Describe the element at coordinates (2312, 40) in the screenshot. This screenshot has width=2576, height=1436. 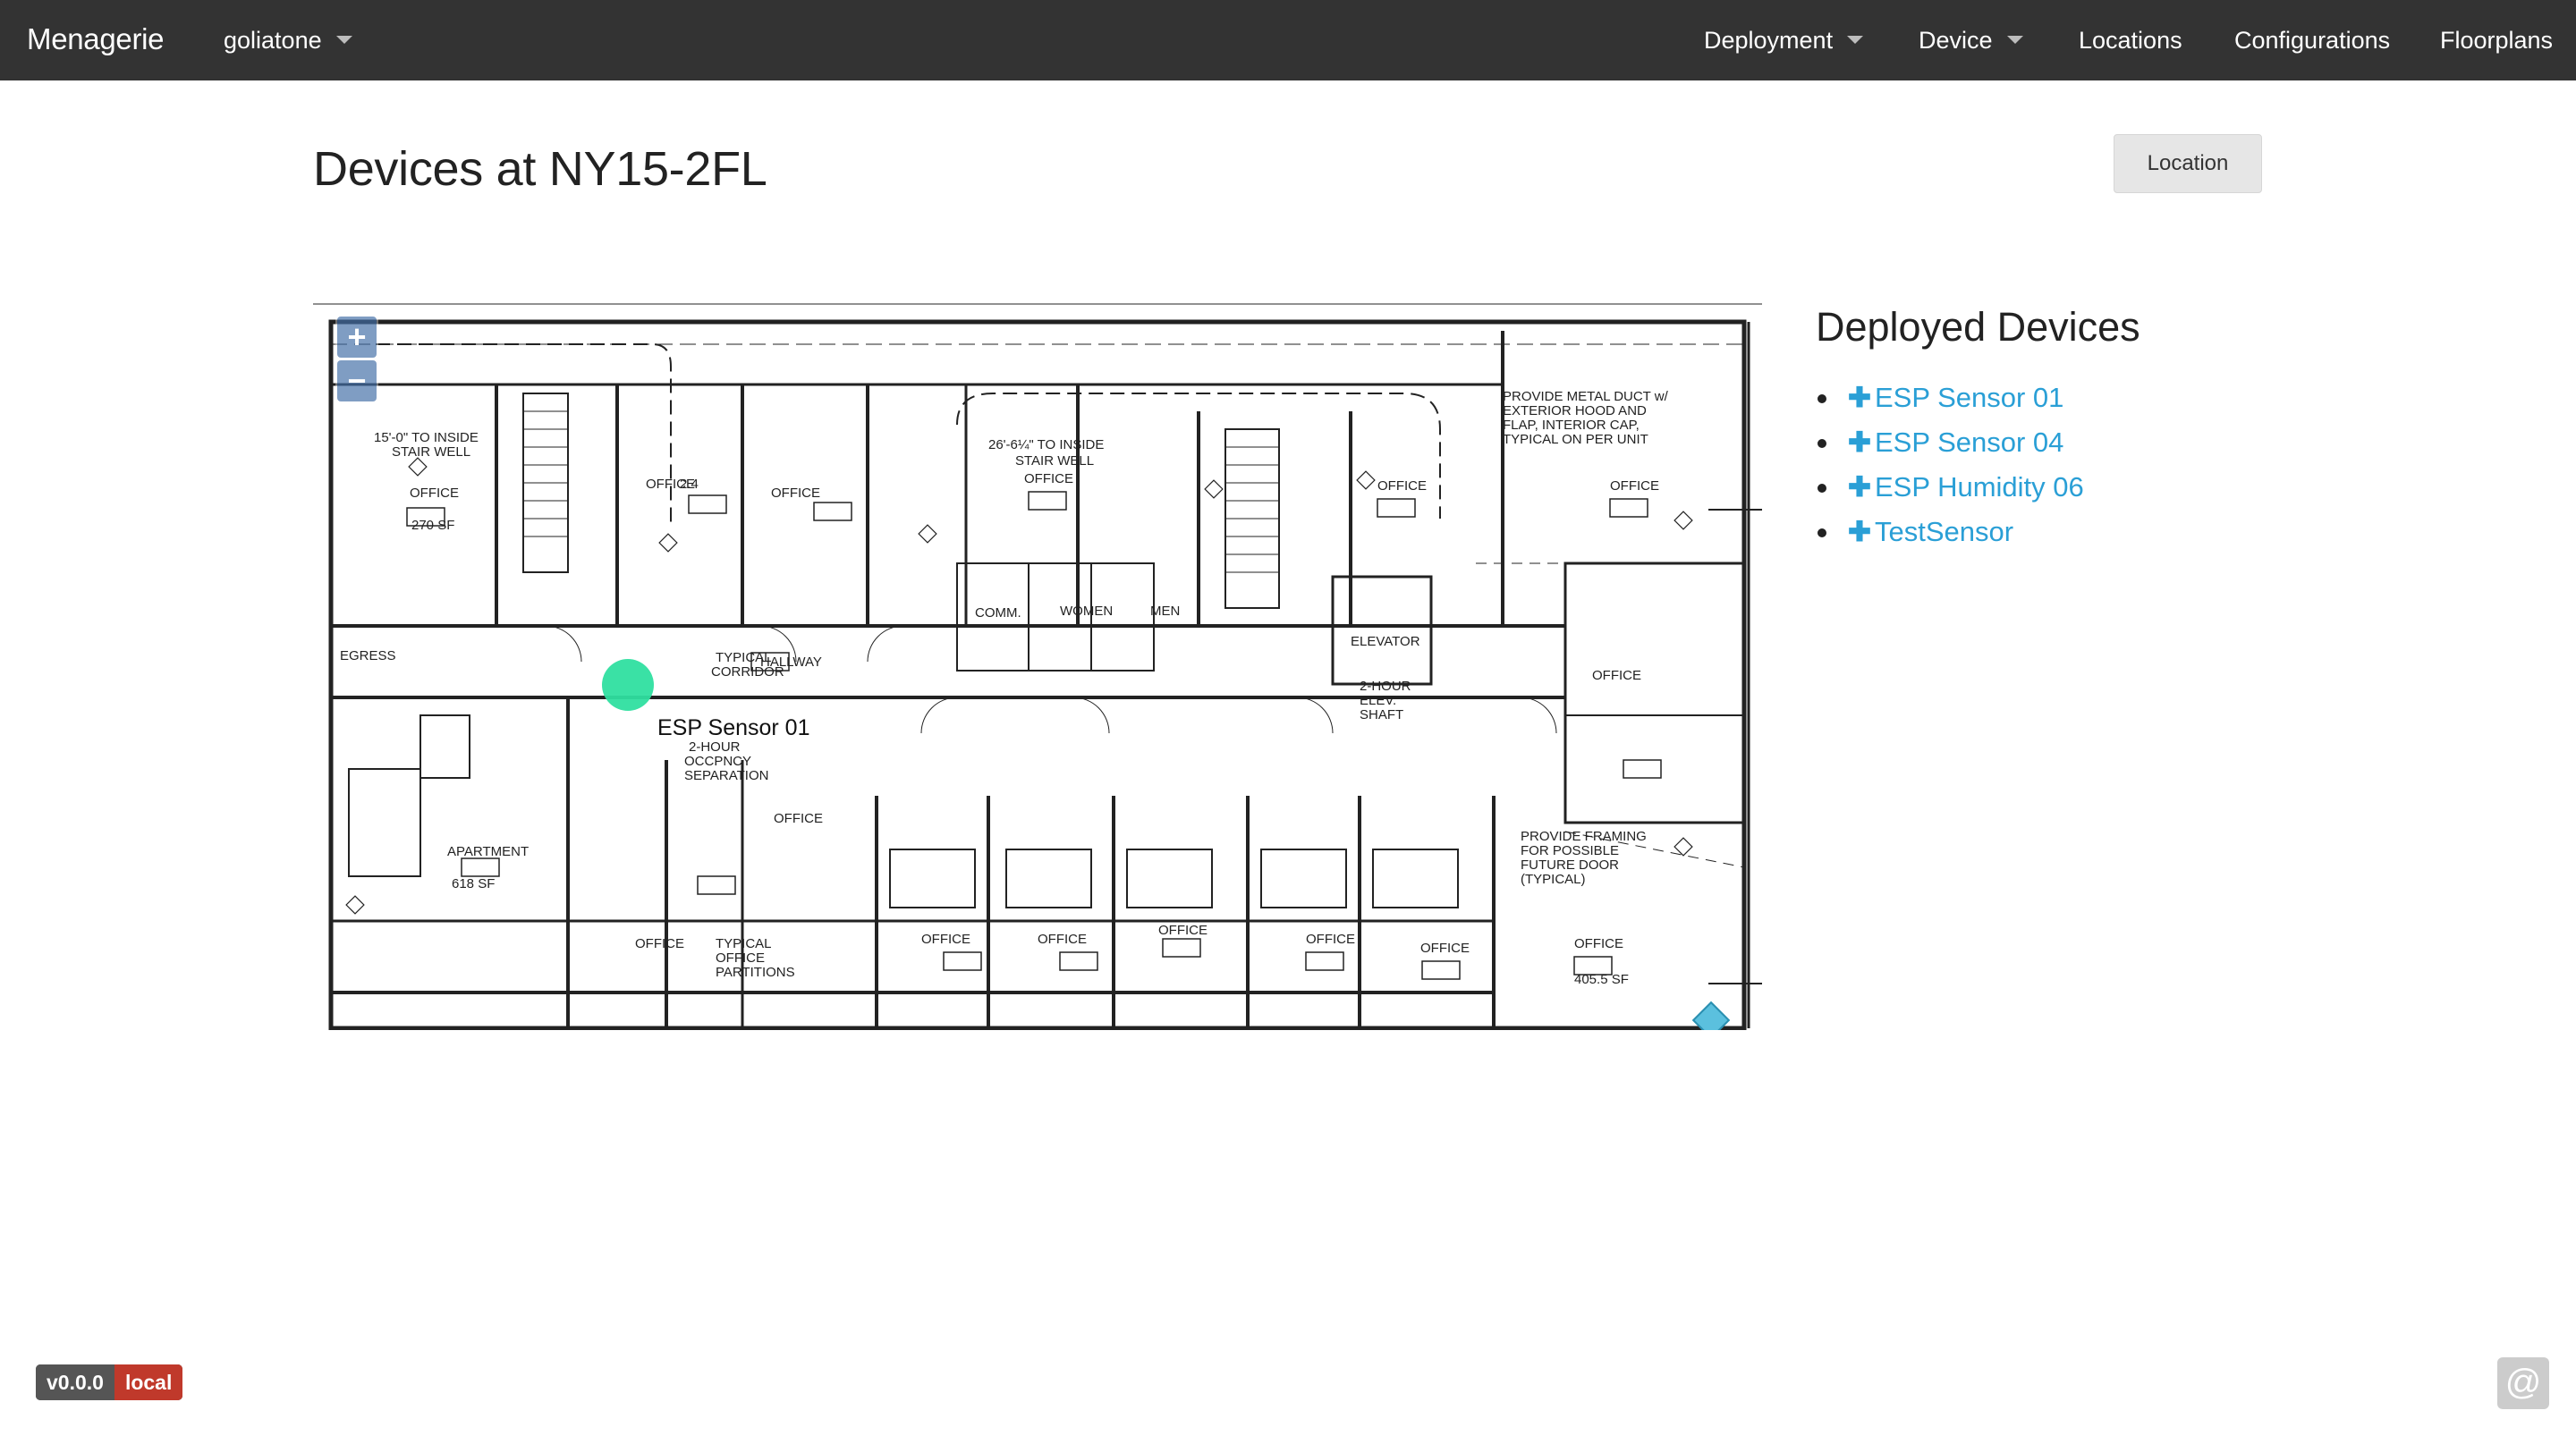
I see `nav-configurations-link: Configurations` at that location.